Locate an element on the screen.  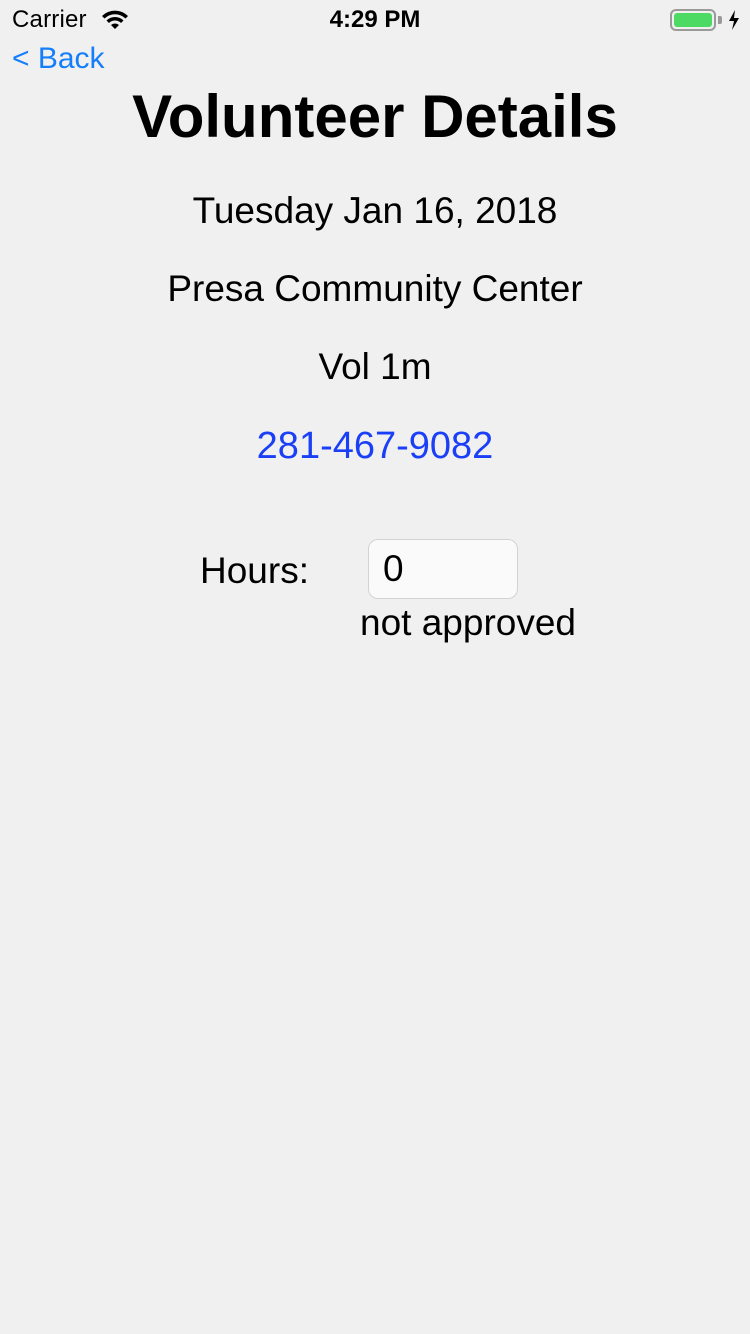
phone-link: 281-467-9082 is located at coordinates (375, 446).